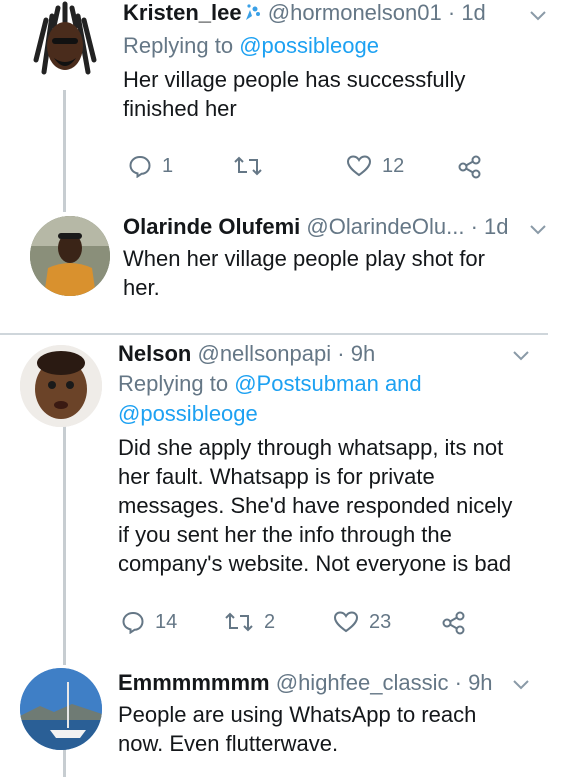 The image size is (566, 777). I want to click on replying-to-continued: @possibleoge, so click(188, 414).